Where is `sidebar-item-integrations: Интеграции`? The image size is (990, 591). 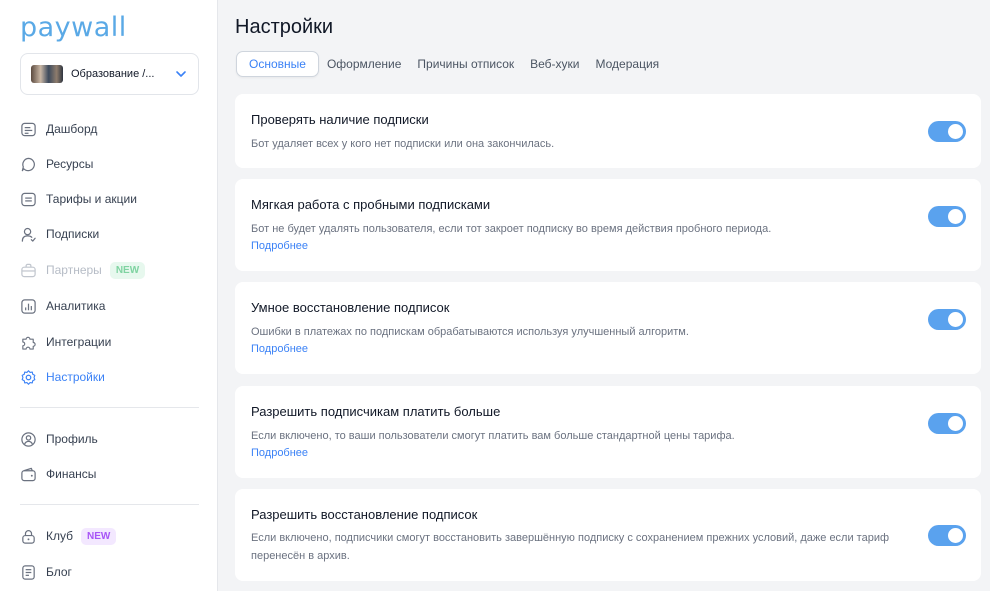 sidebar-item-integrations: Интеграции is located at coordinates (65, 342).